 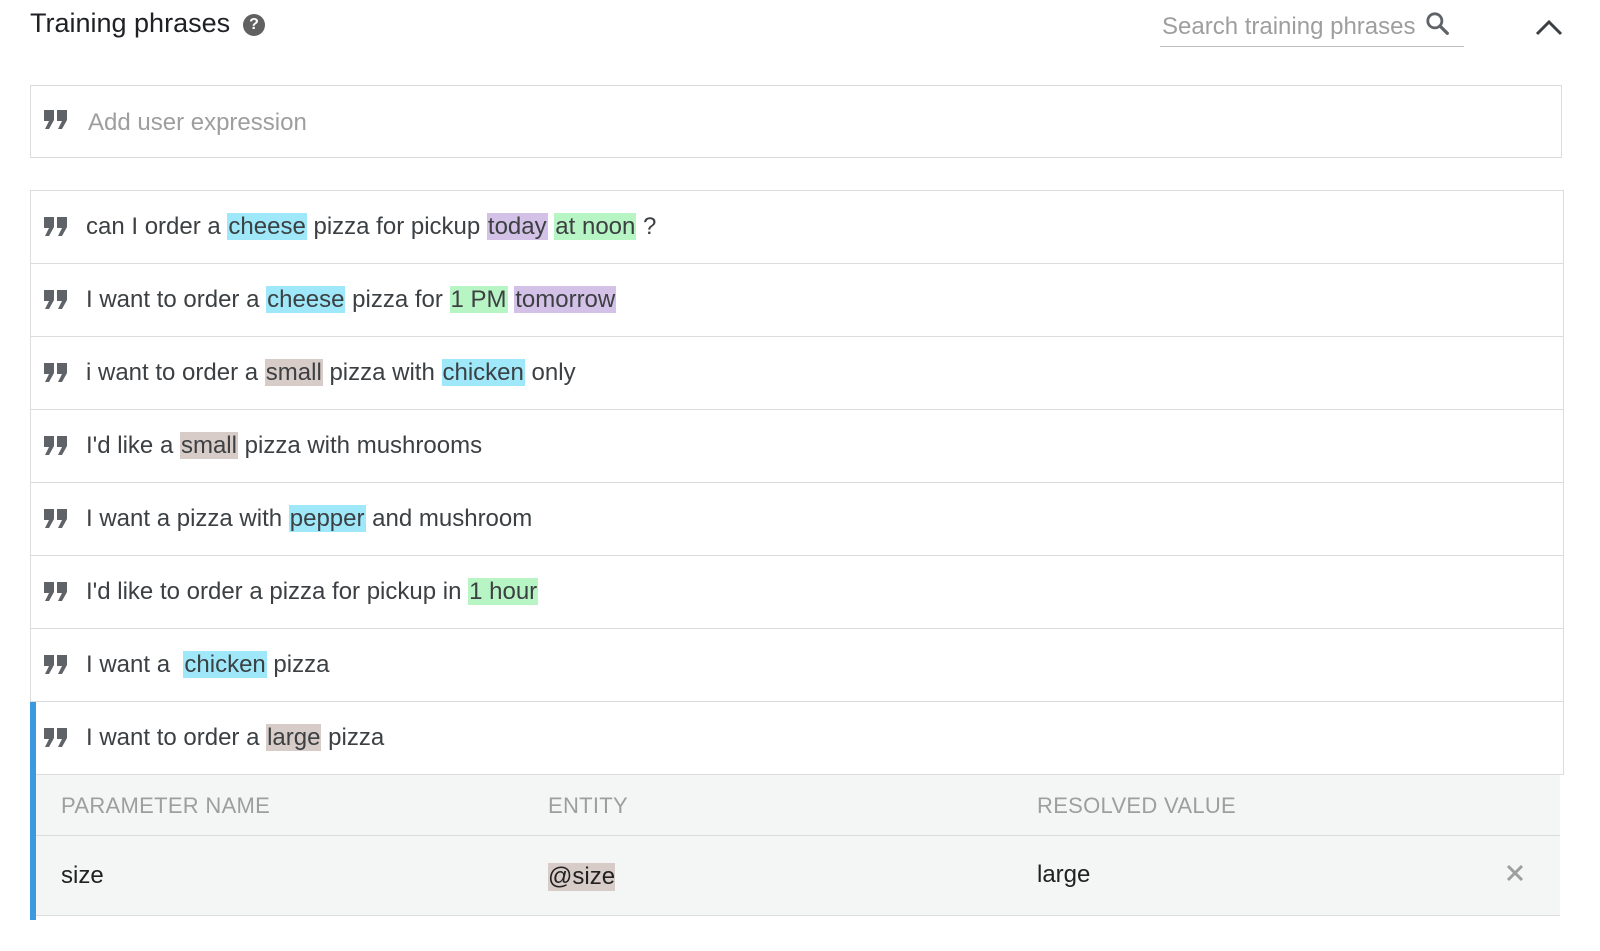 I want to click on training-phrase-row: I want to order a large pizza, so click(x=797, y=738).